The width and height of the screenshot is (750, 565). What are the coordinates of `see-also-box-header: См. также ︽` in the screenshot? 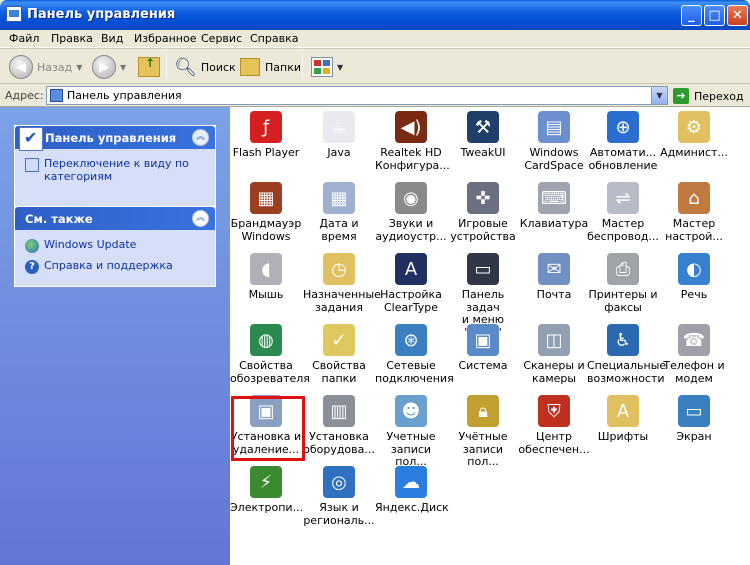 It's located at (115, 218).